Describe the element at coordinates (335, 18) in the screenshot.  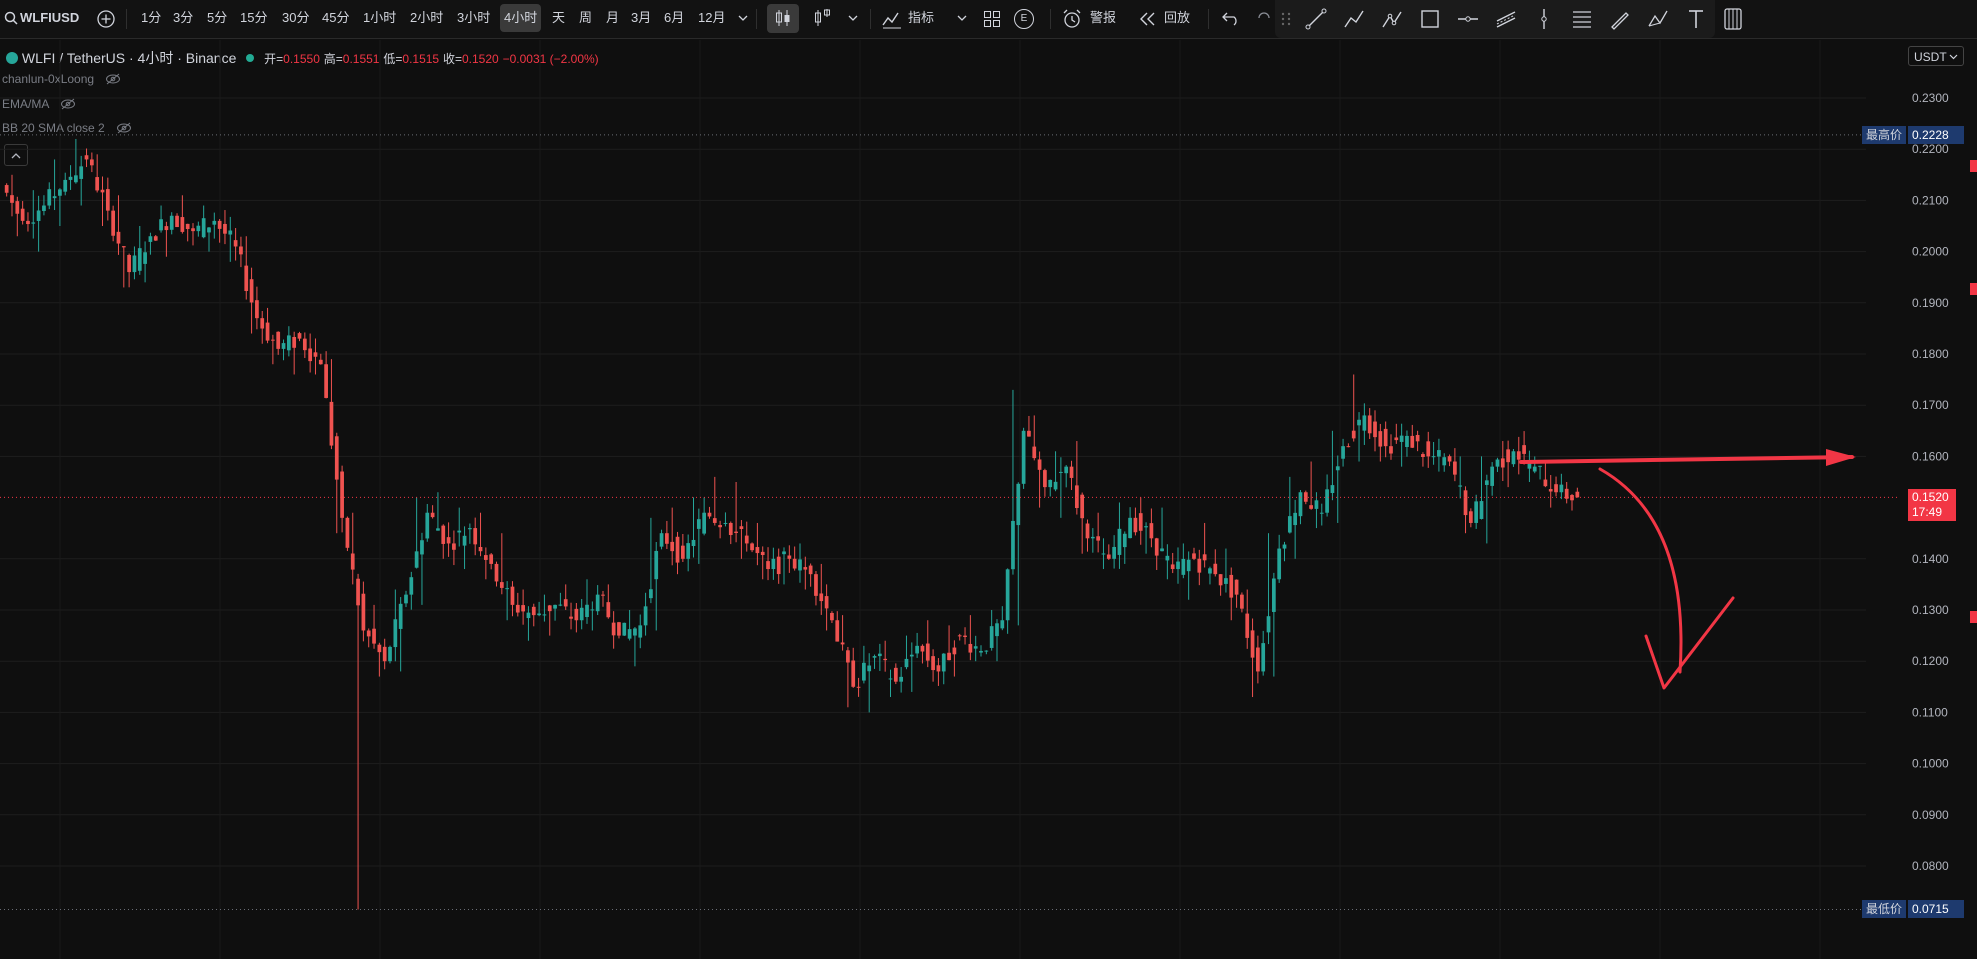
I see `interval-45m: 45分` at that location.